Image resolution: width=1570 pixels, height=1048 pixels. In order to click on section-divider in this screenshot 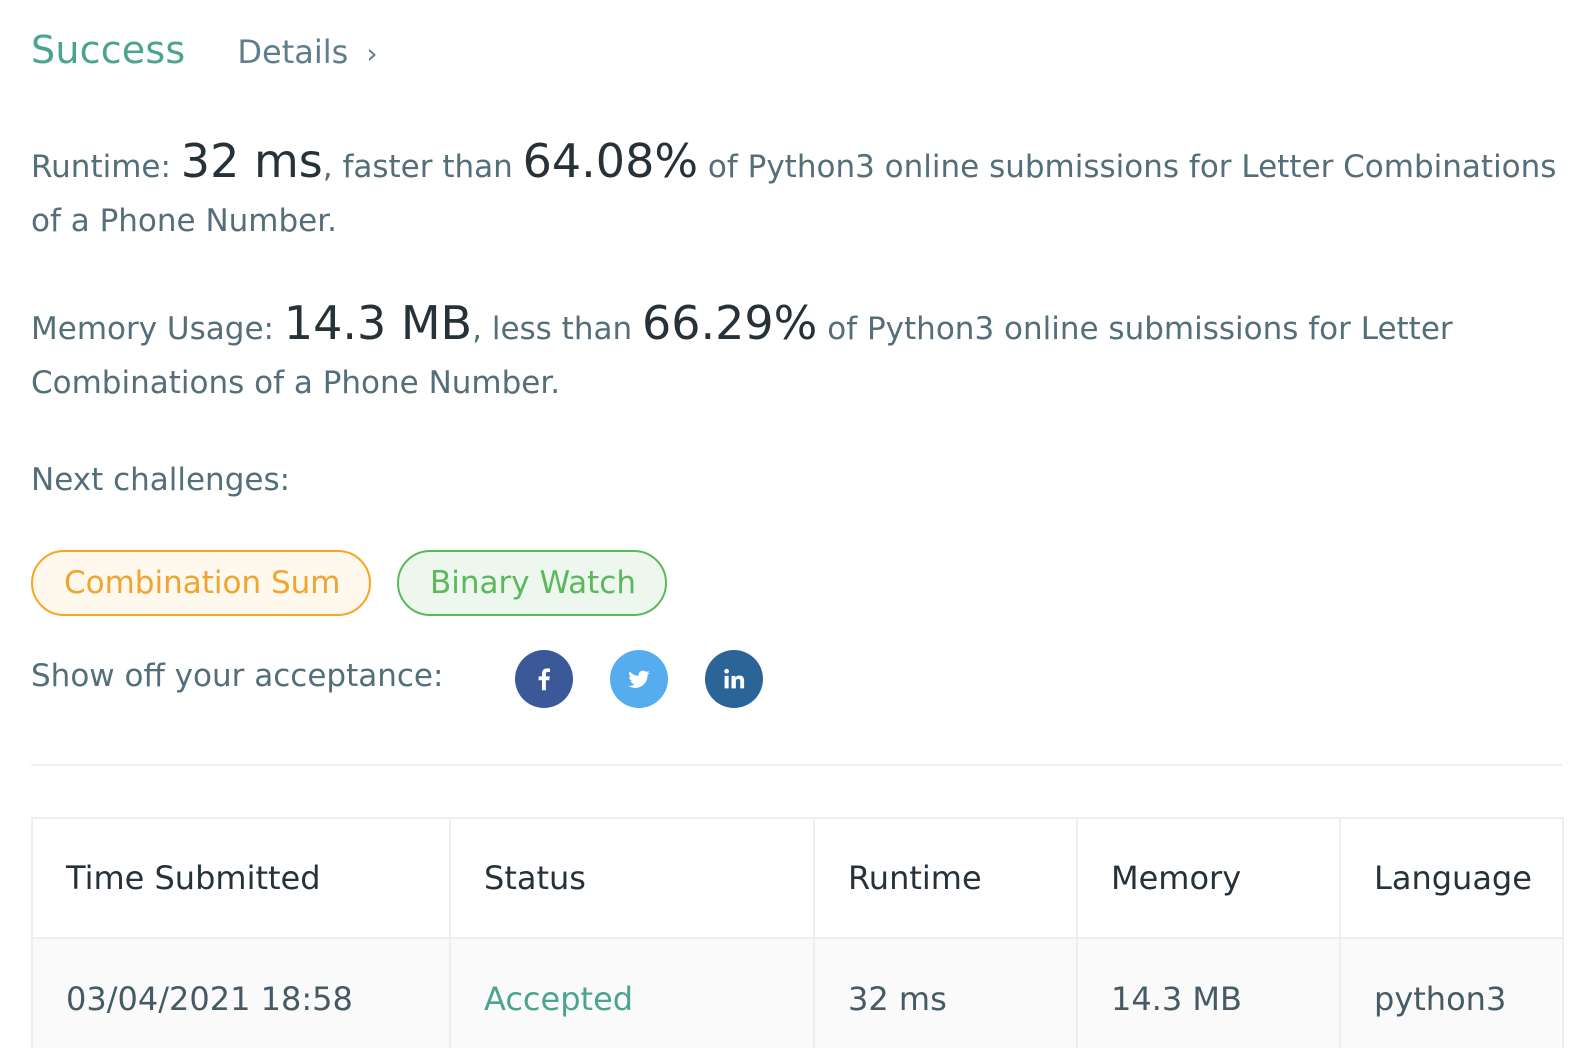, I will do `click(796, 765)`.